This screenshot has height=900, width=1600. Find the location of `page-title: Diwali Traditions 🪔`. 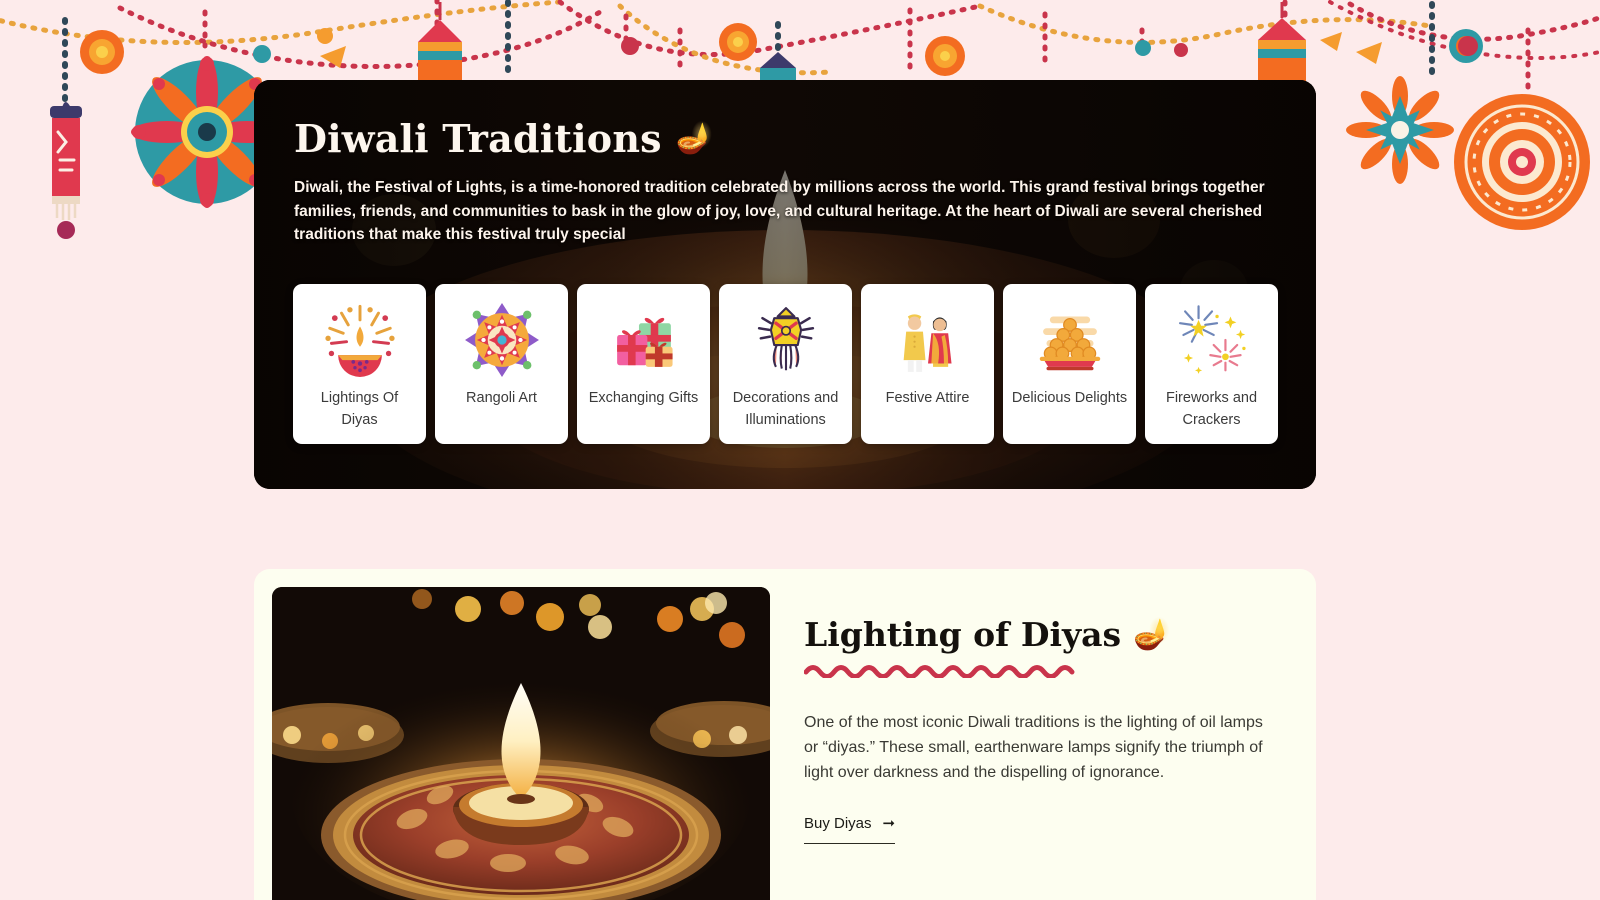

page-title: Diwali Traditions 🪔 is located at coordinates (785, 139).